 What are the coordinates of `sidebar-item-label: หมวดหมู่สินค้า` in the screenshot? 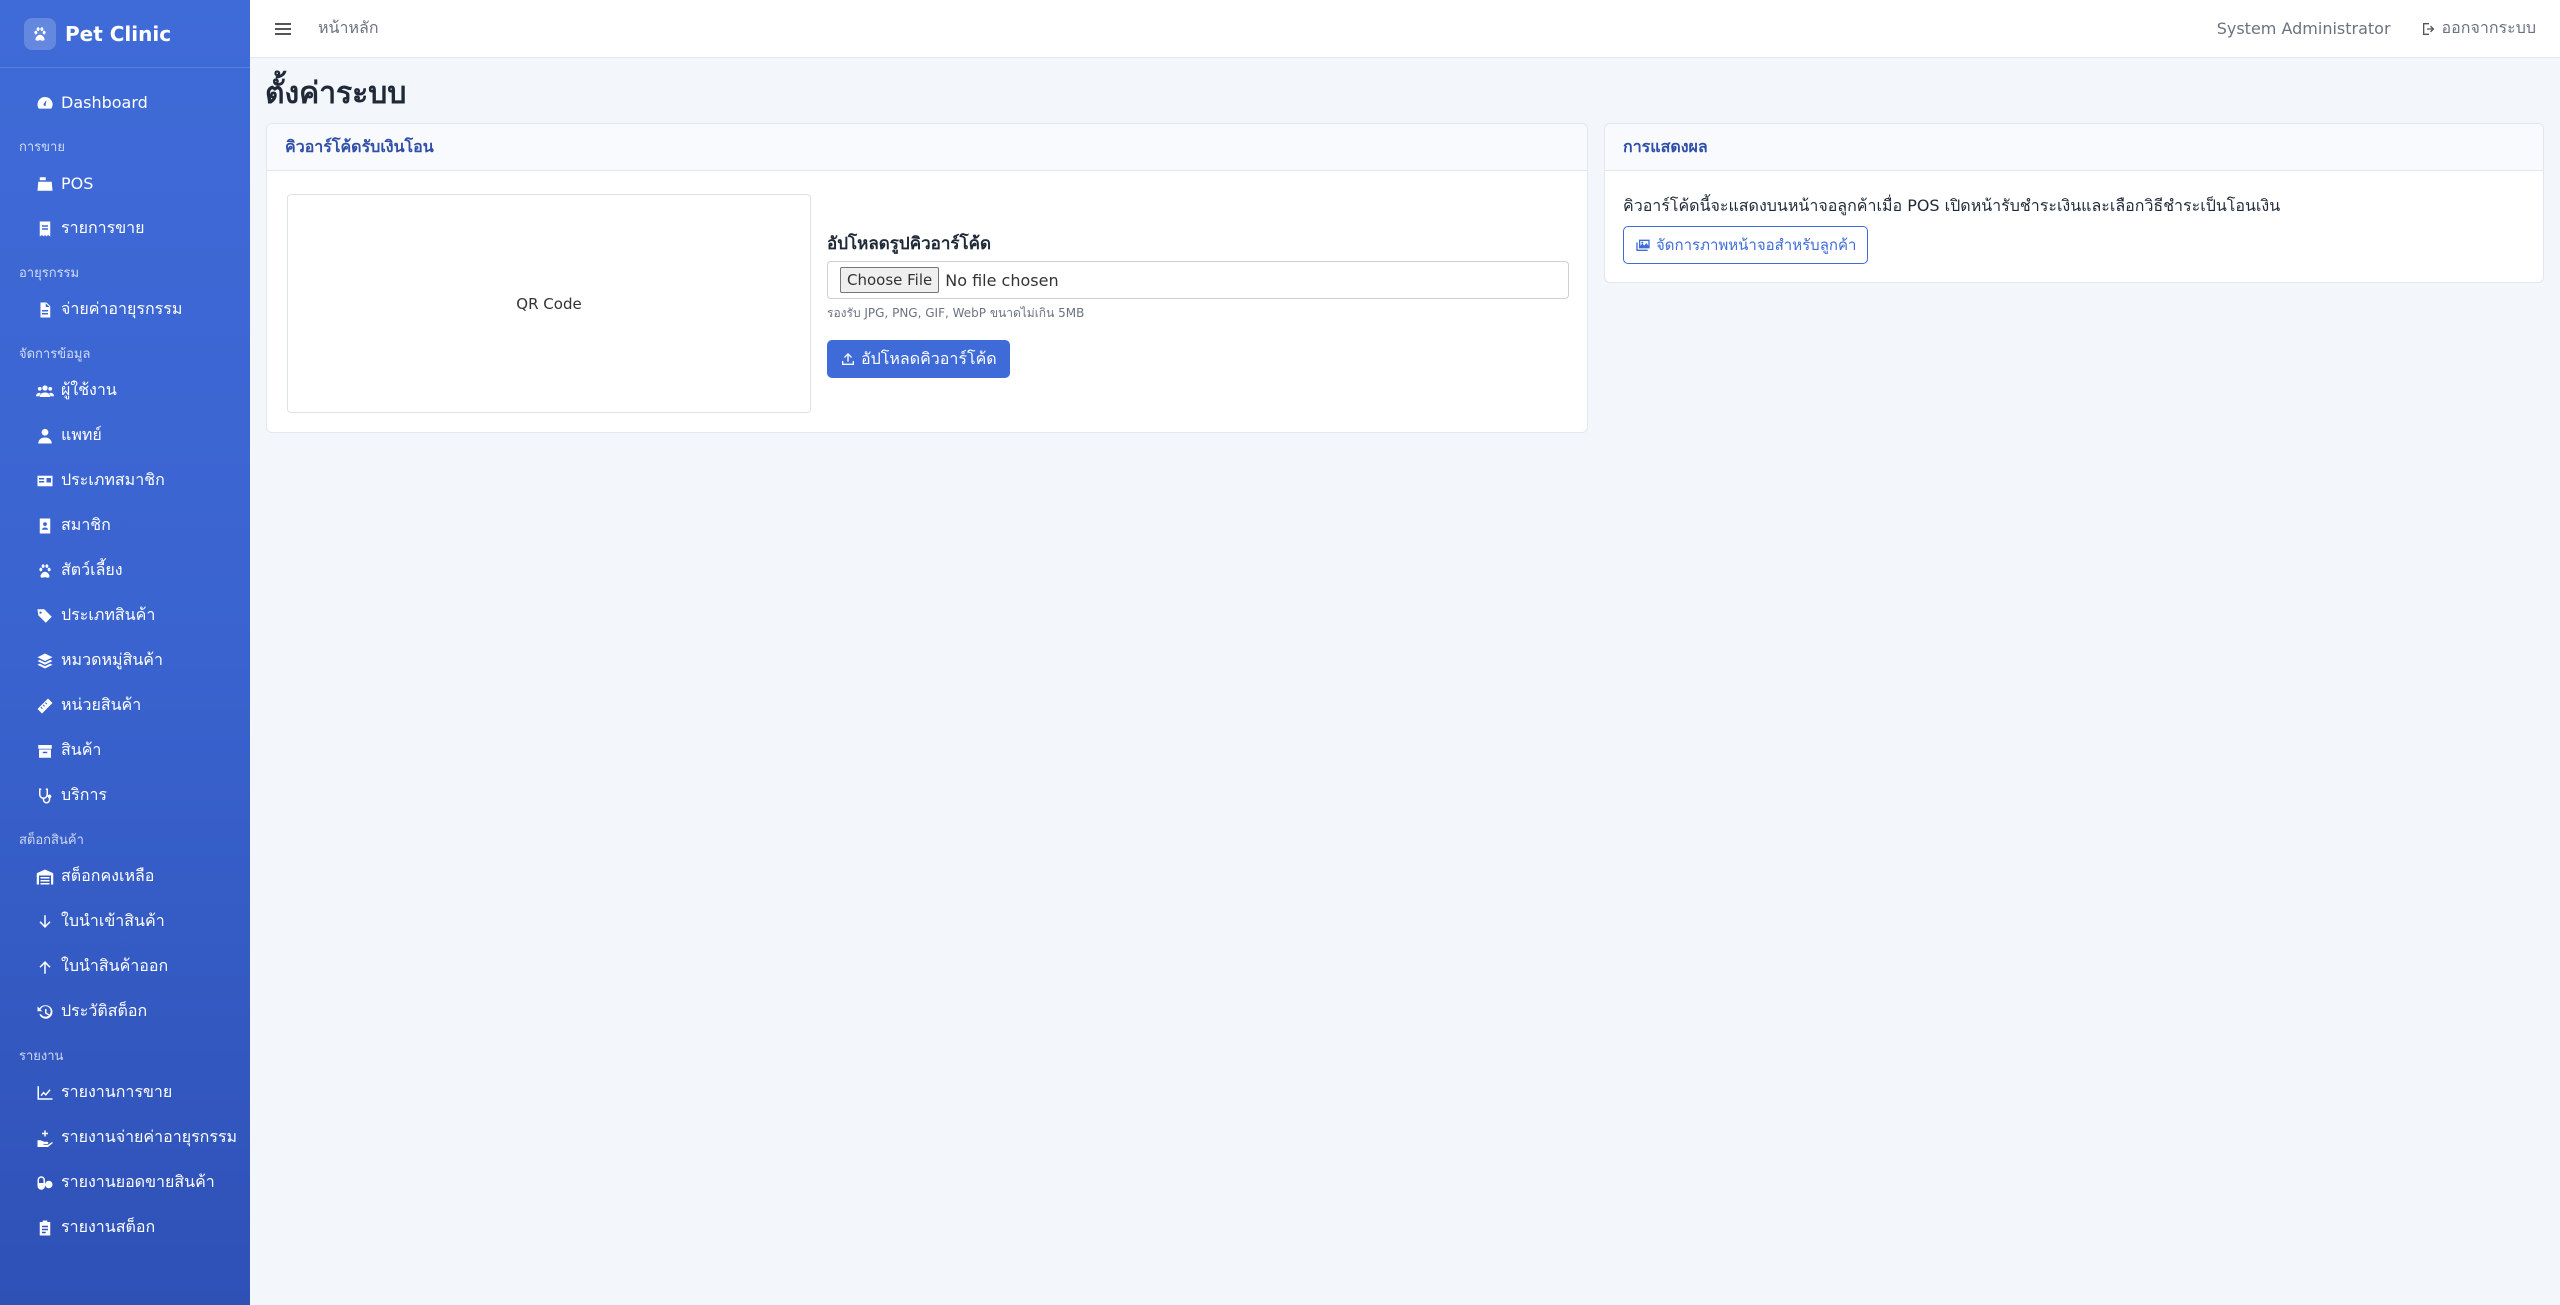 It's located at (112, 659).